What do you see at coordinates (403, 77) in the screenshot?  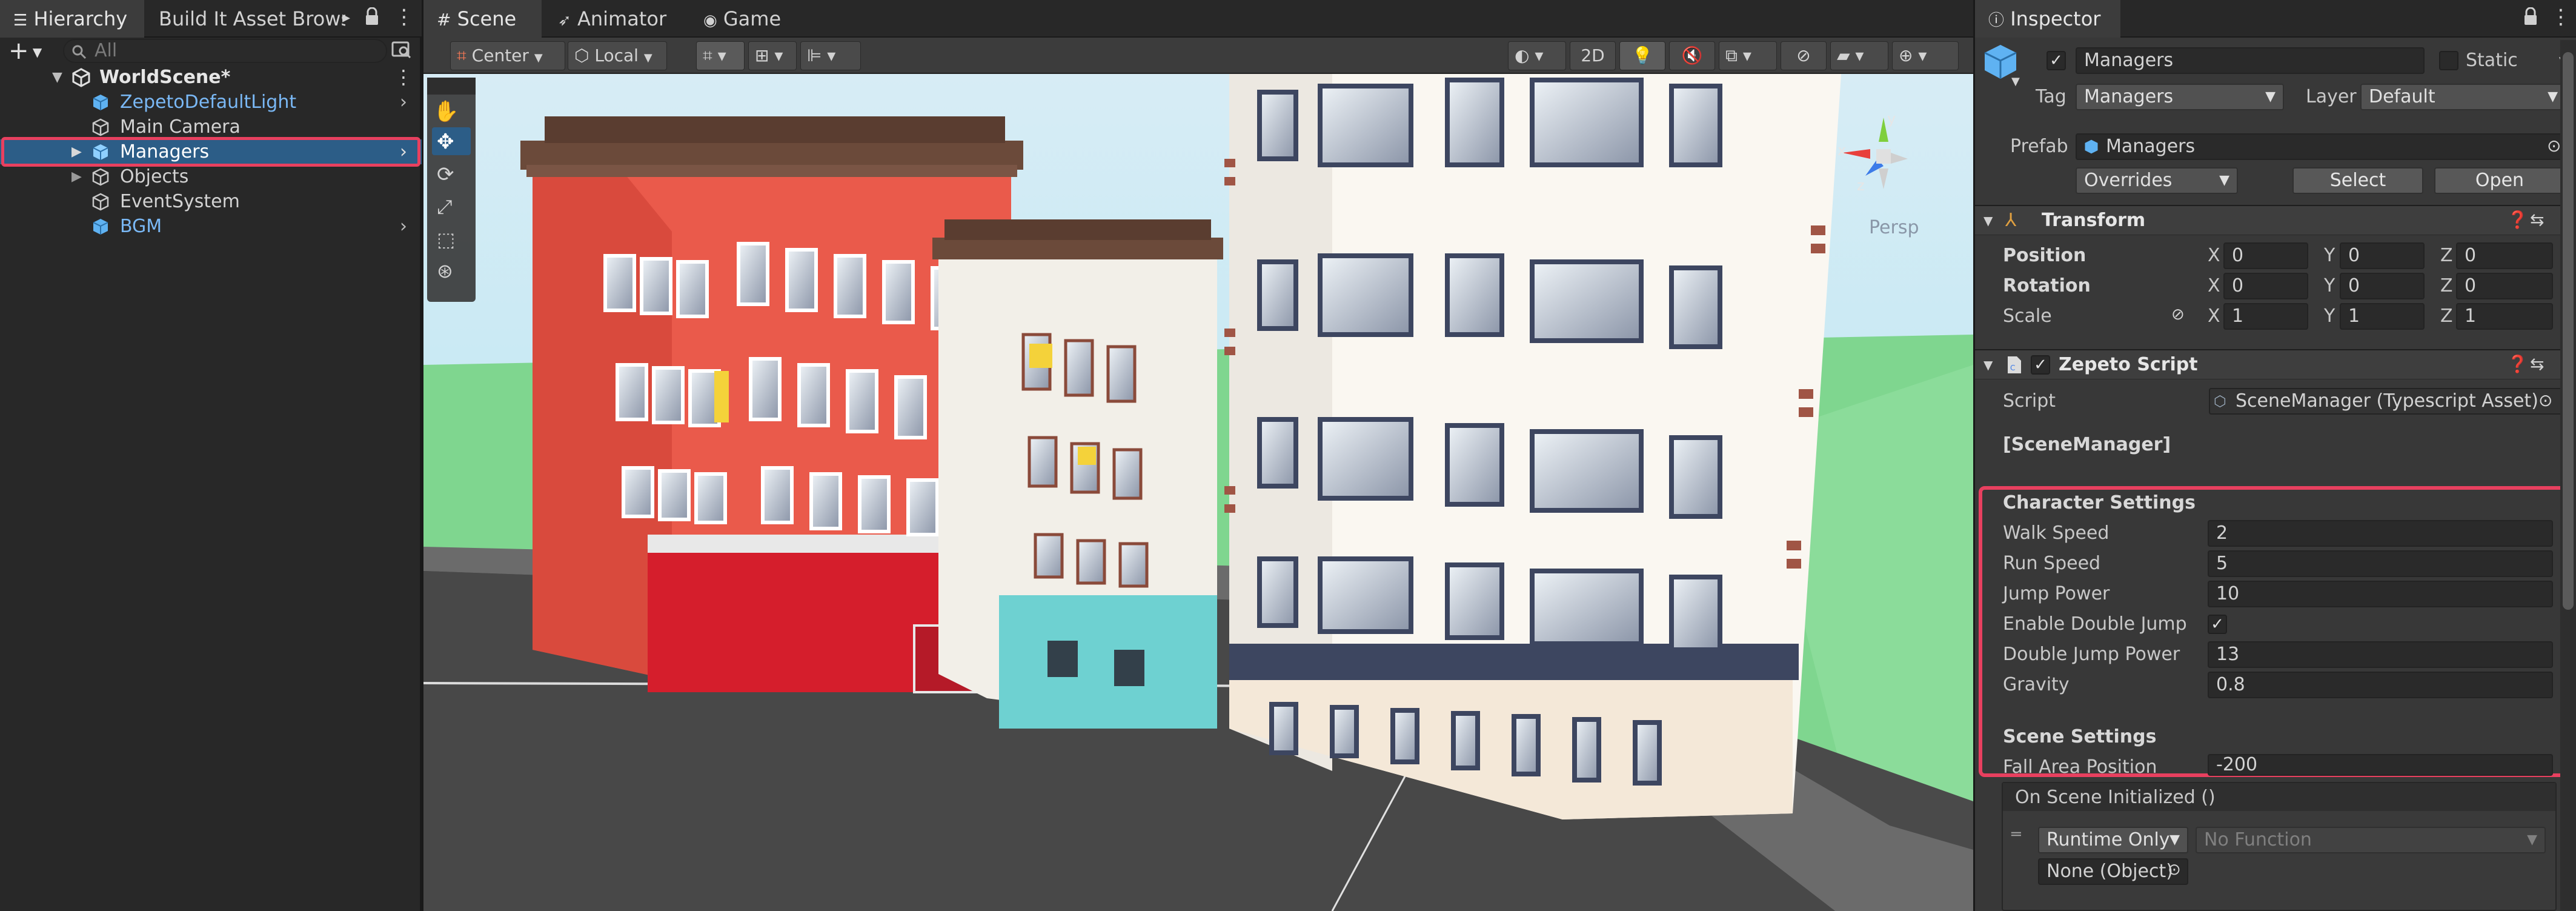 I see `scene-more-icon: ⋮` at bounding box center [403, 77].